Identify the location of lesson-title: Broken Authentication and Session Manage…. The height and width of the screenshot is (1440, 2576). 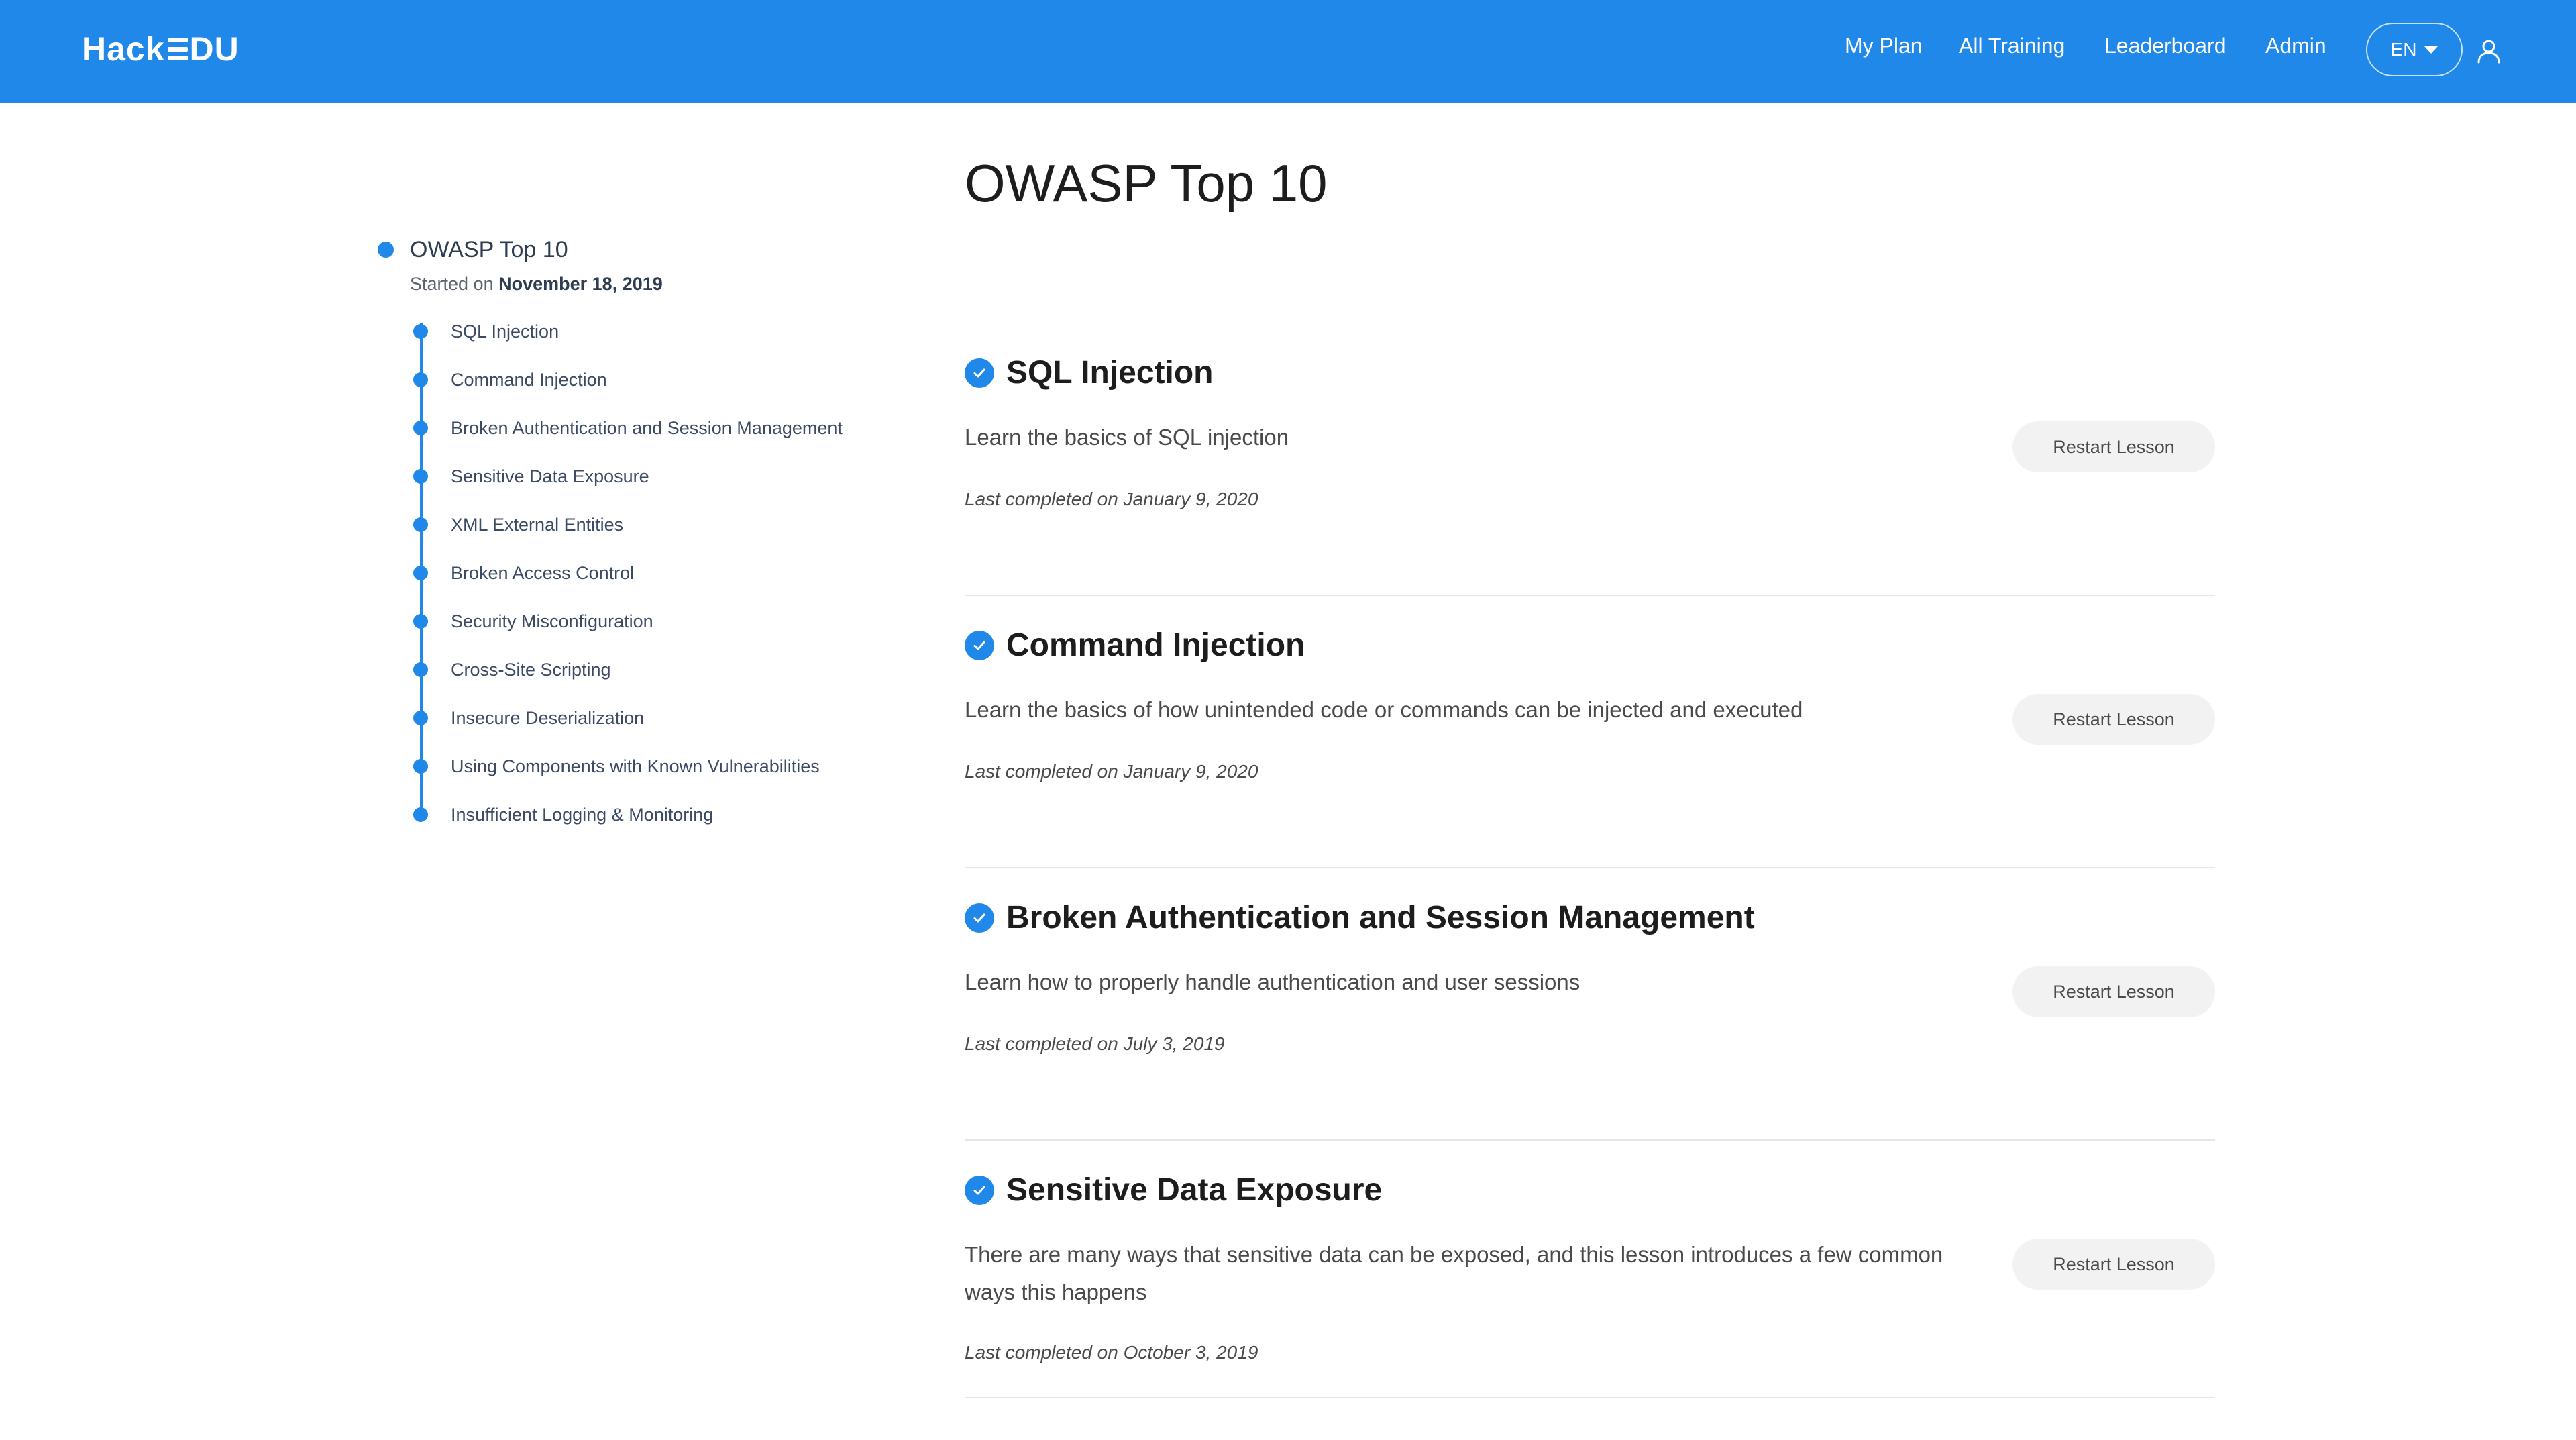
(1380, 917).